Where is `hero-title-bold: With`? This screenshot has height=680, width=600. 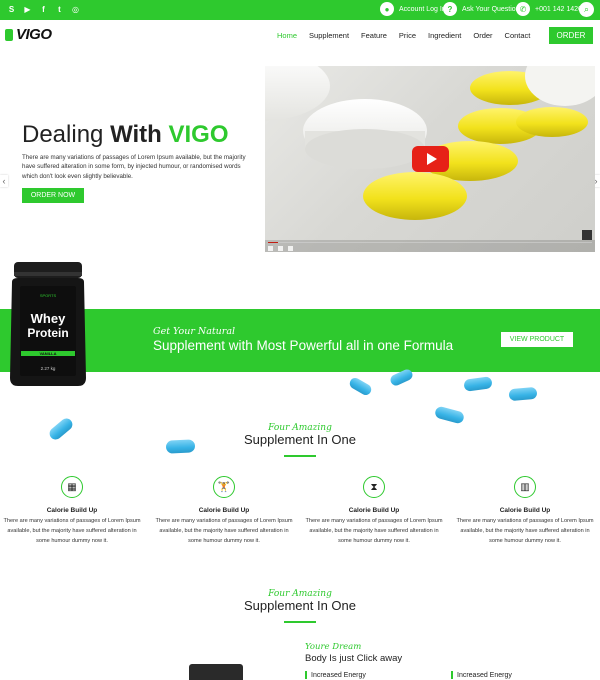
hero-title-bold: With is located at coordinates (139, 134).